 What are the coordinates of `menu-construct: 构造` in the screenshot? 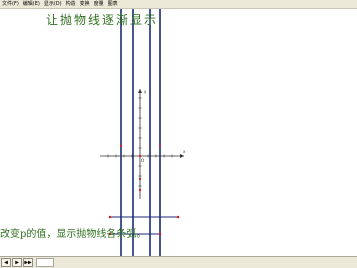 It's located at (71, 4).